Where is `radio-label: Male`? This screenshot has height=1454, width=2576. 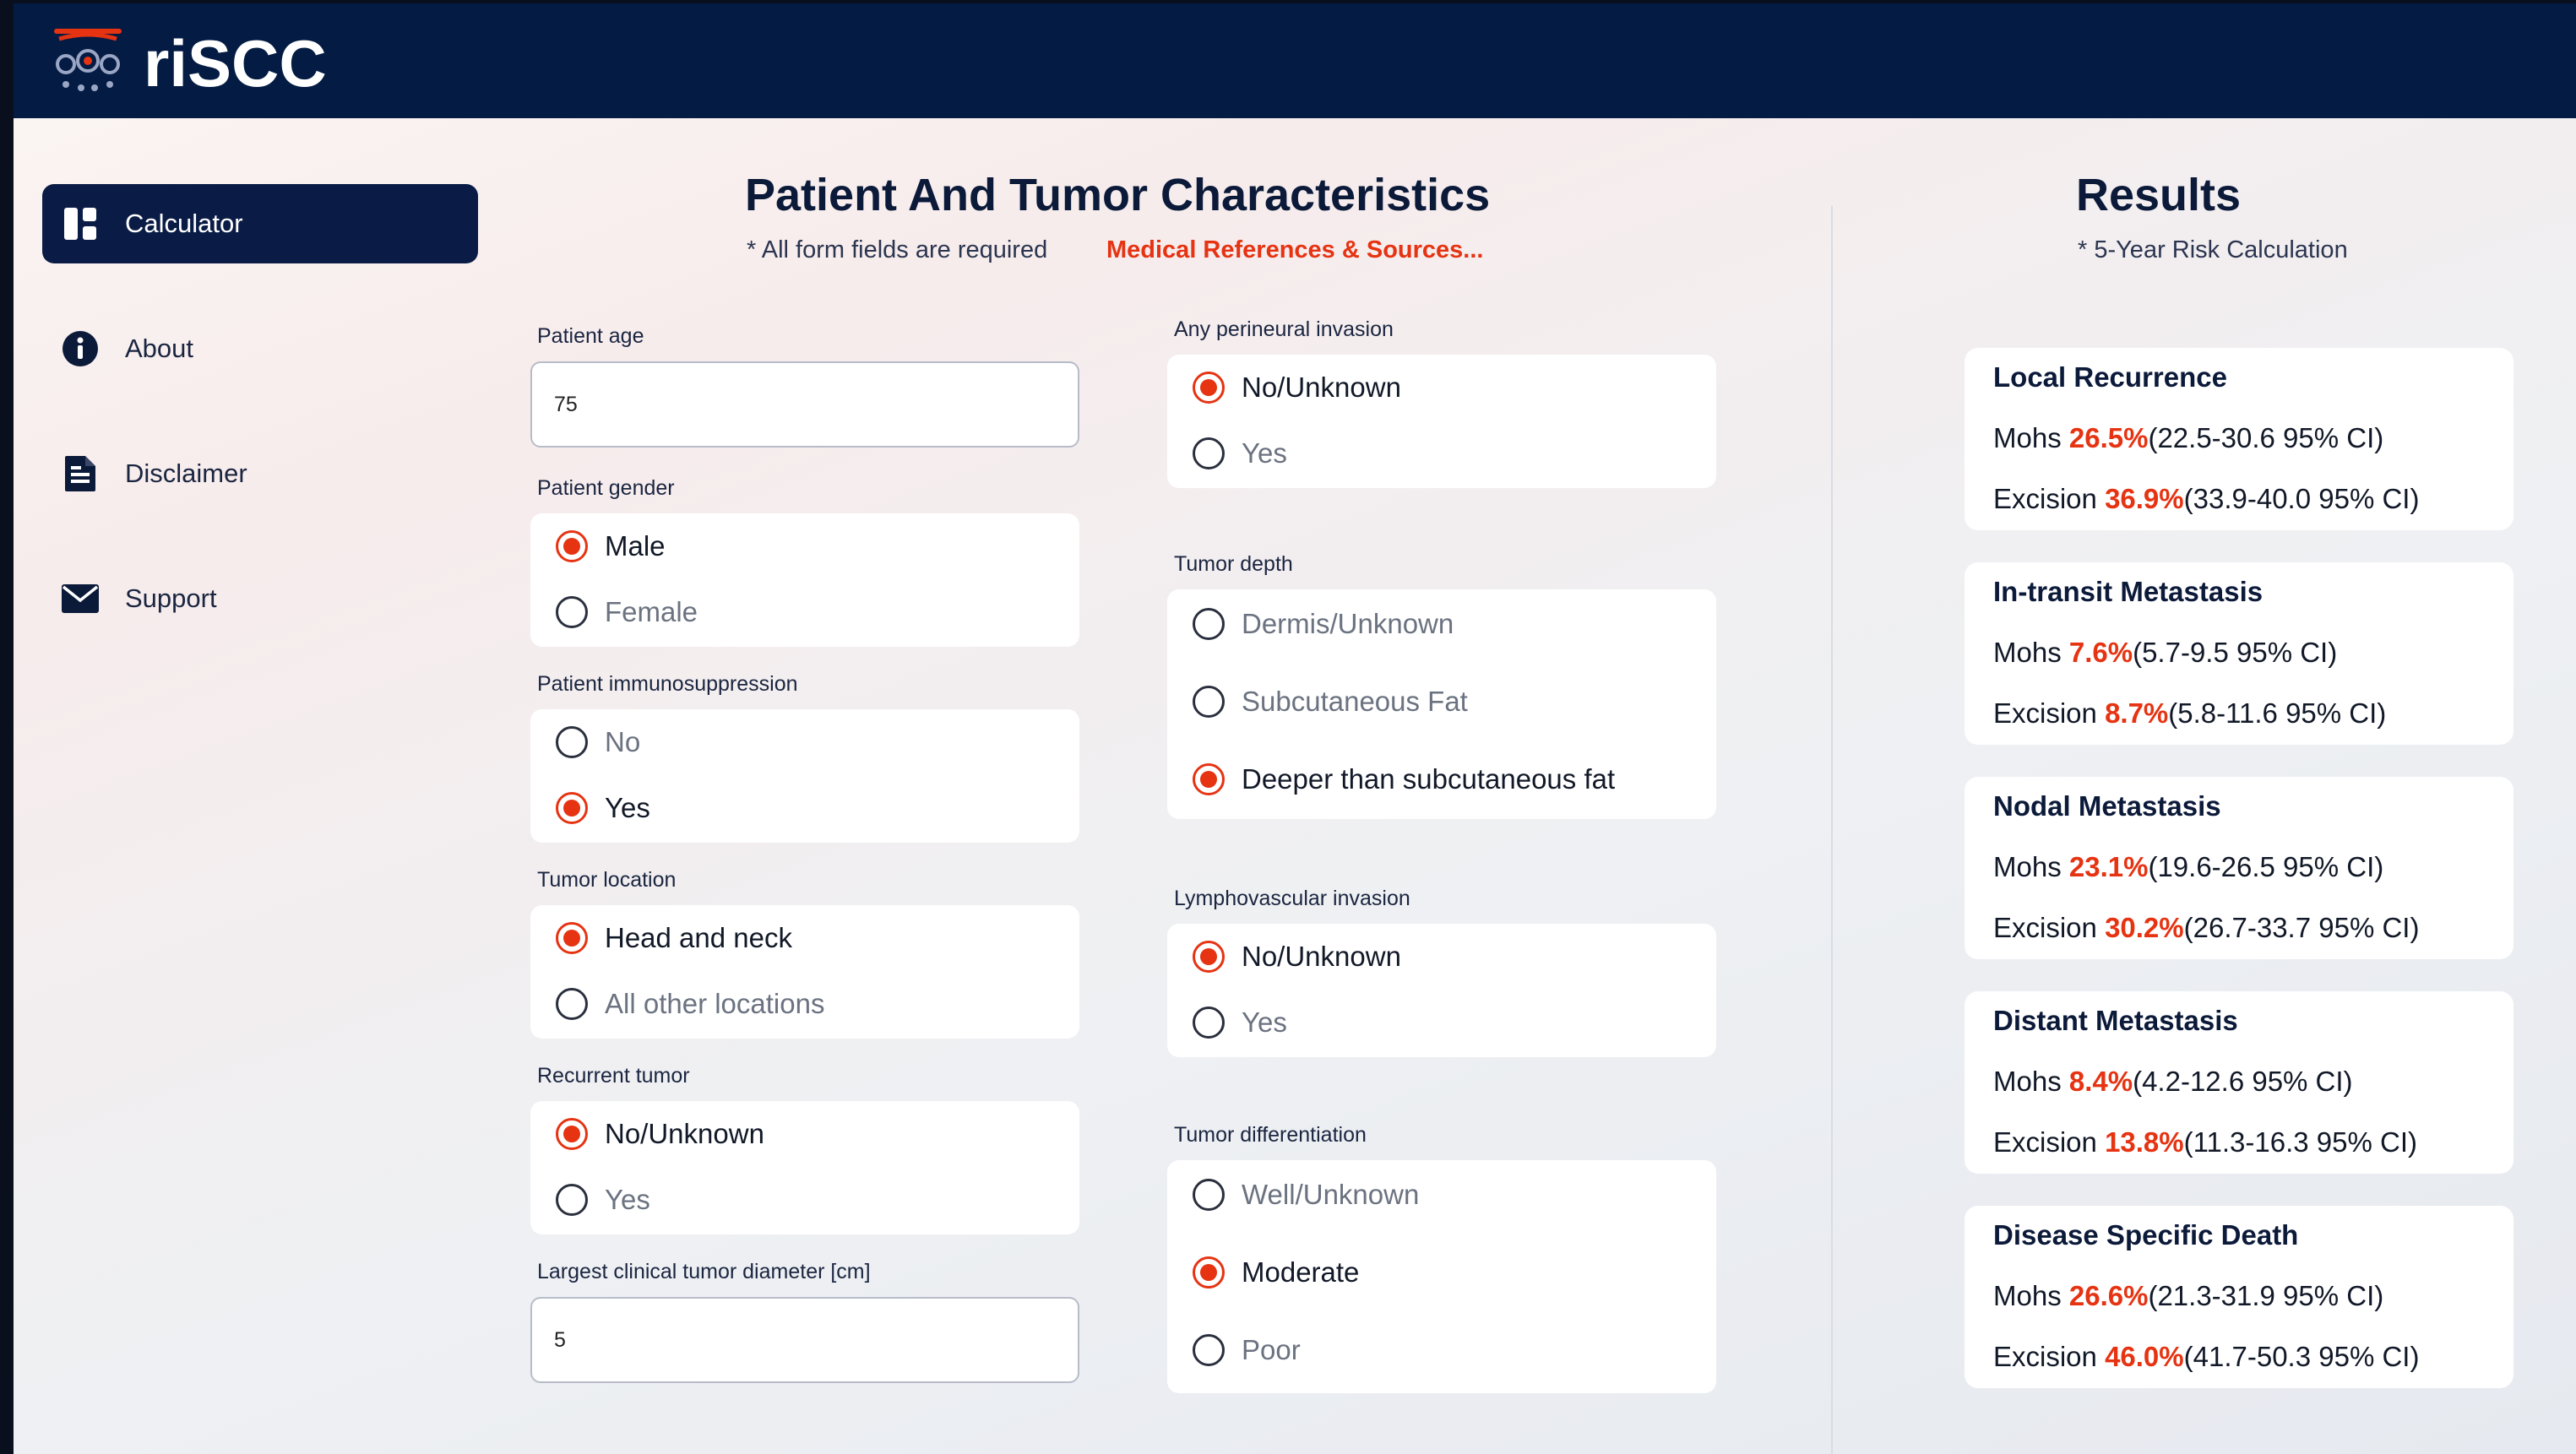 radio-label: Male is located at coordinates (635, 546).